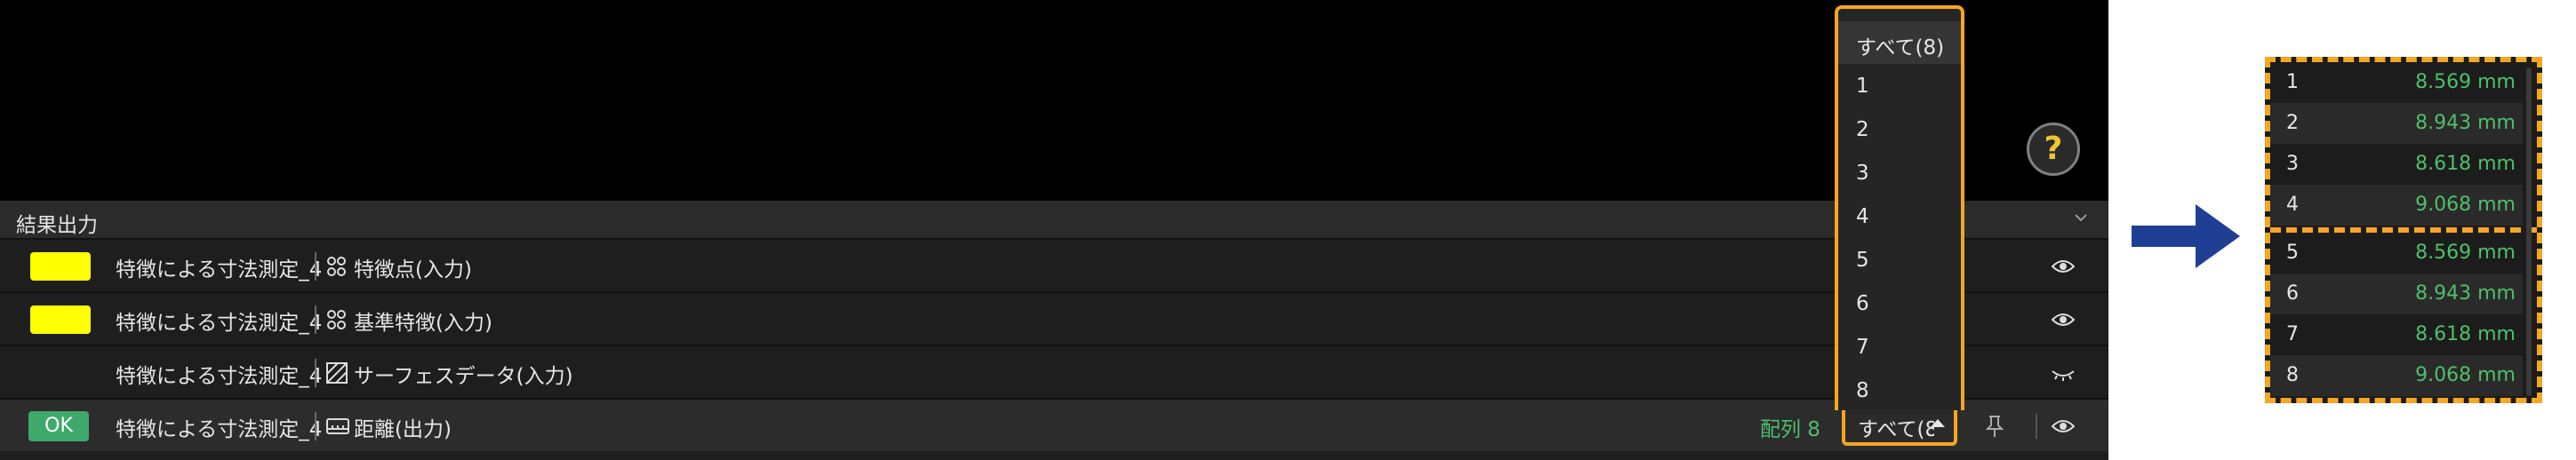 The image size is (2576, 460). I want to click on list-item: 5 8.569 mm, so click(2401, 253).